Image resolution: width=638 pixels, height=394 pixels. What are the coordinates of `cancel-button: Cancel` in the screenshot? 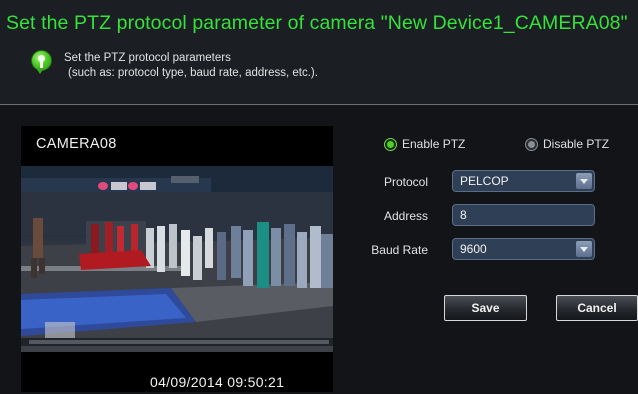 It's located at (597, 308).